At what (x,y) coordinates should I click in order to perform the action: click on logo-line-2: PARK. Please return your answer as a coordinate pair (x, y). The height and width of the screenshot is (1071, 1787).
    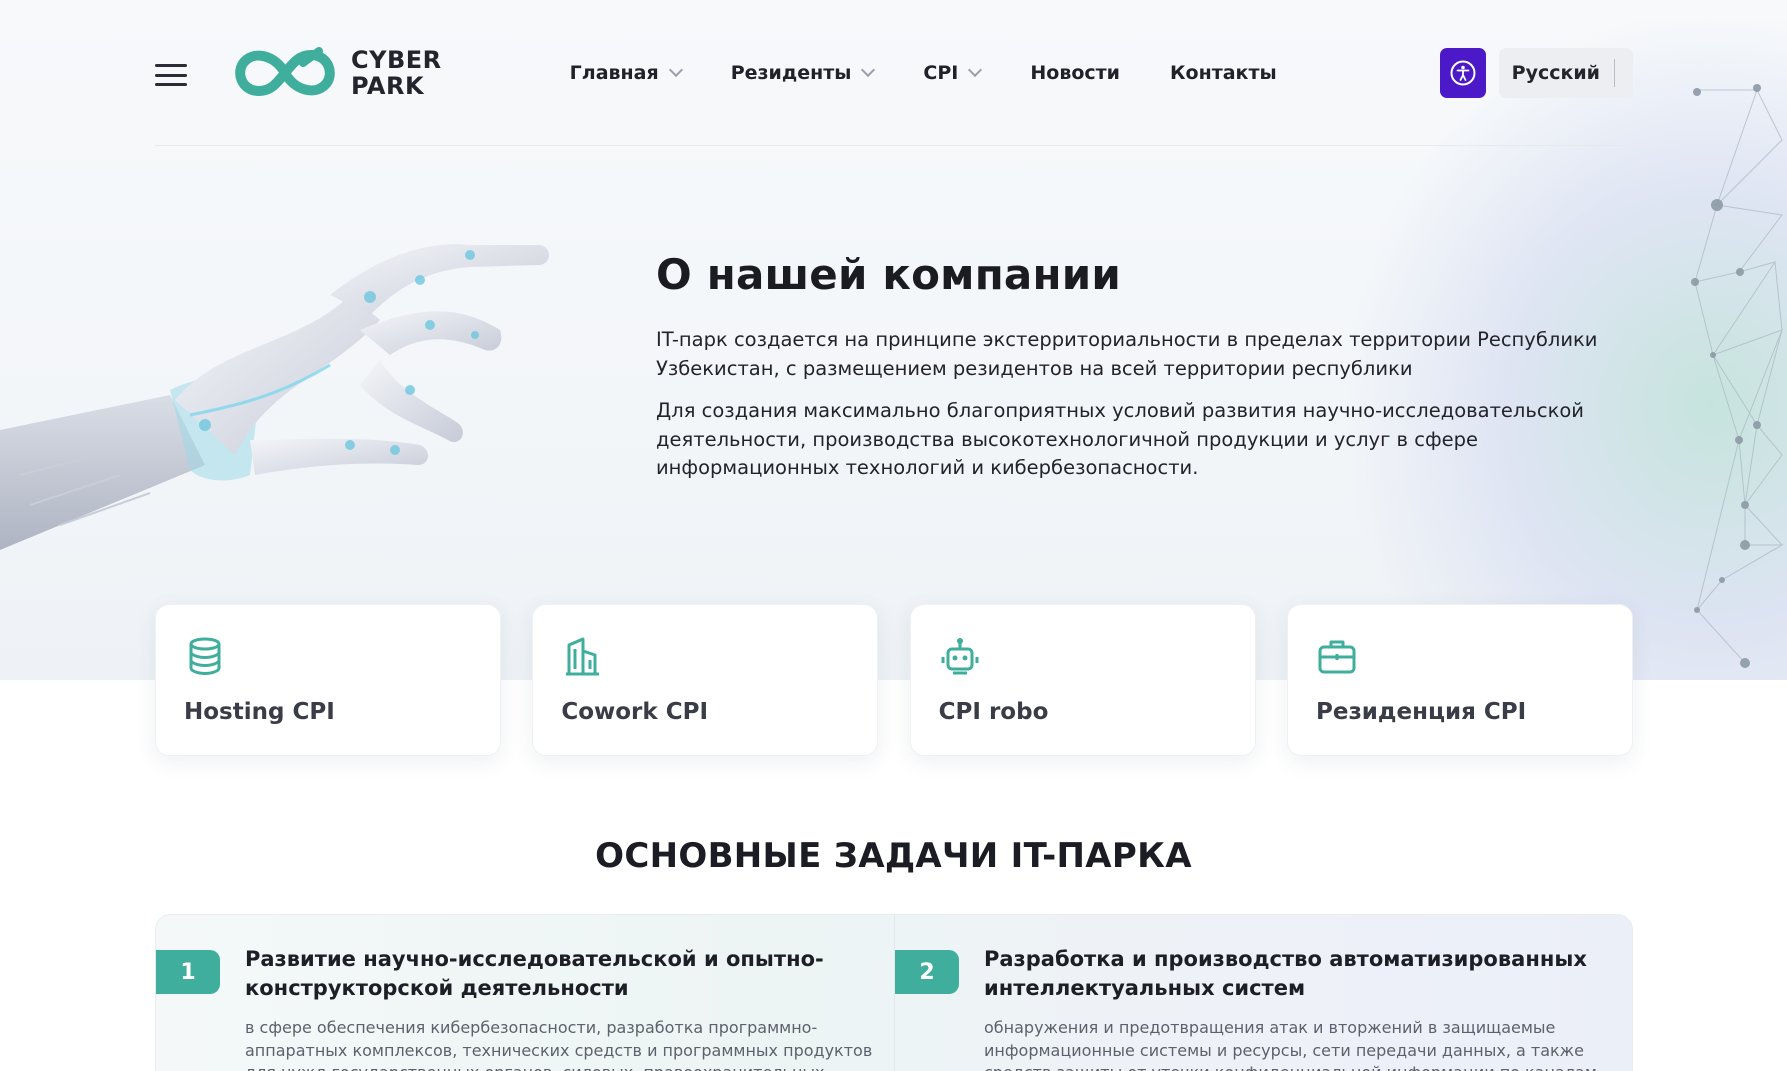
    Looking at the image, I should click on (388, 86).